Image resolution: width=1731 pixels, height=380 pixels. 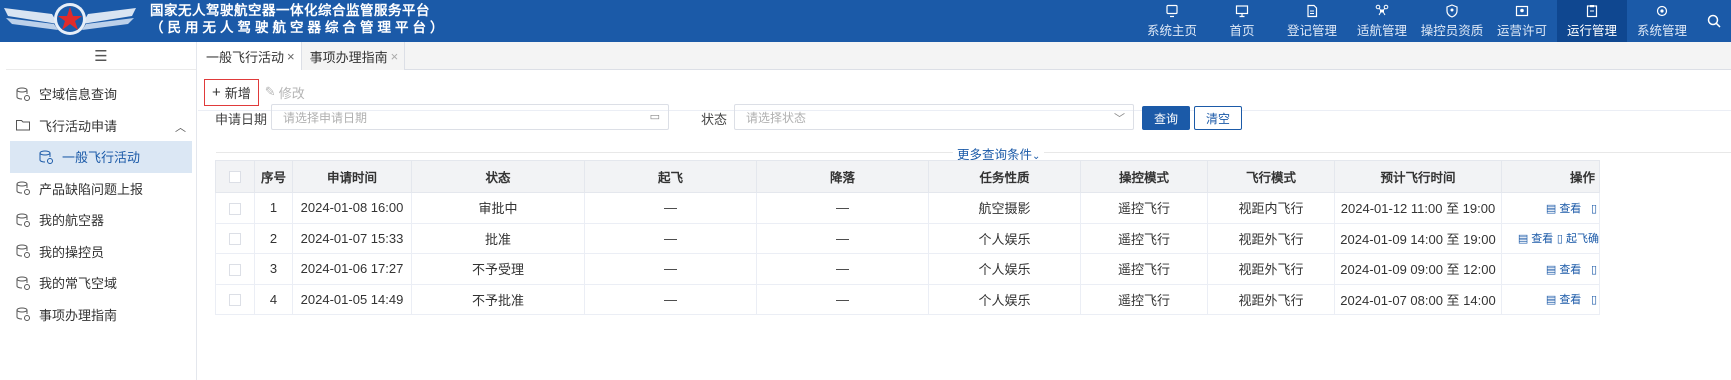 What do you see at coordinates (964, 153) in the screenshot?
I see `more-conditions-row: 更多查询条件⌄` at bounding box center [964, 153].